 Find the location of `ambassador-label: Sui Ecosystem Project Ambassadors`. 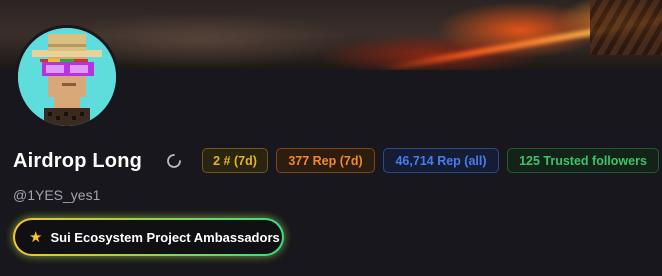

ambassador-label: Sui Ecosystem Project Ambassadors is located at coordinates (165, 237).